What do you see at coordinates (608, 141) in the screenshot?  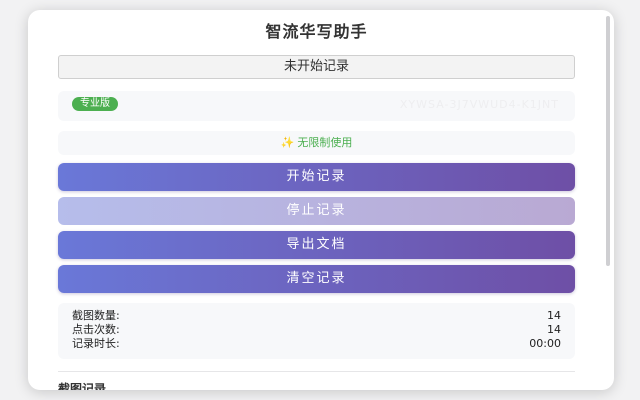 I see `scrollbar` at bounding box center [608, 141].